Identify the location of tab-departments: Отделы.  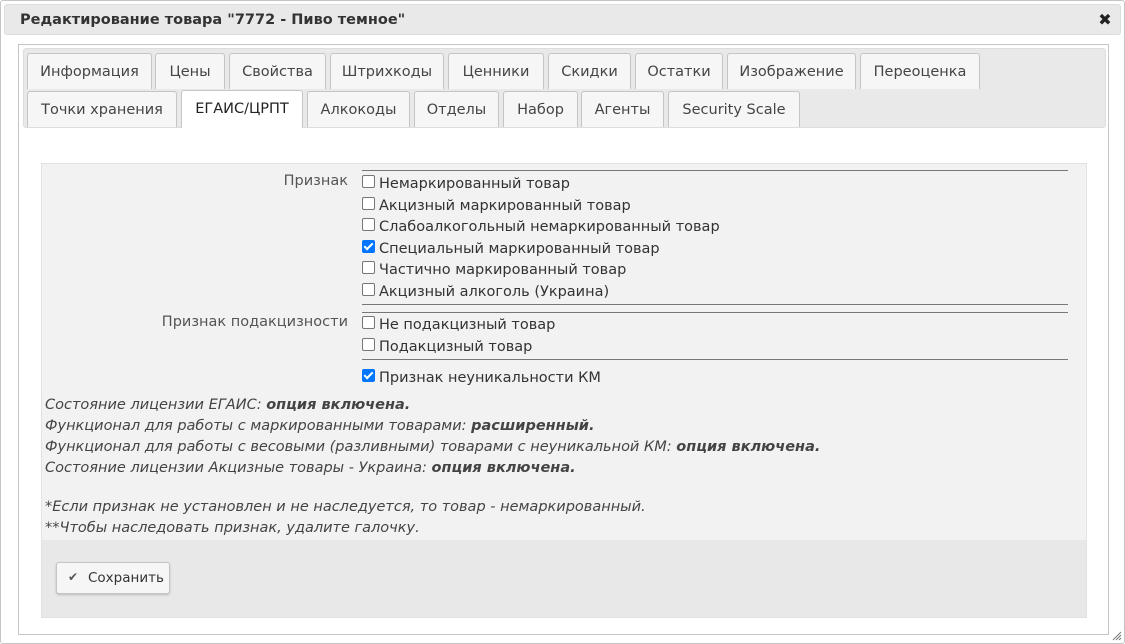
(456, 109).